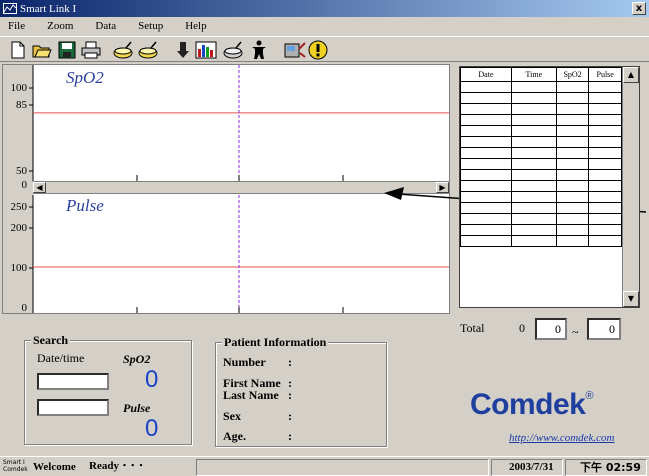 This screenshot has width=649, height=476. I want to click on device-icon, so click(295, 50).